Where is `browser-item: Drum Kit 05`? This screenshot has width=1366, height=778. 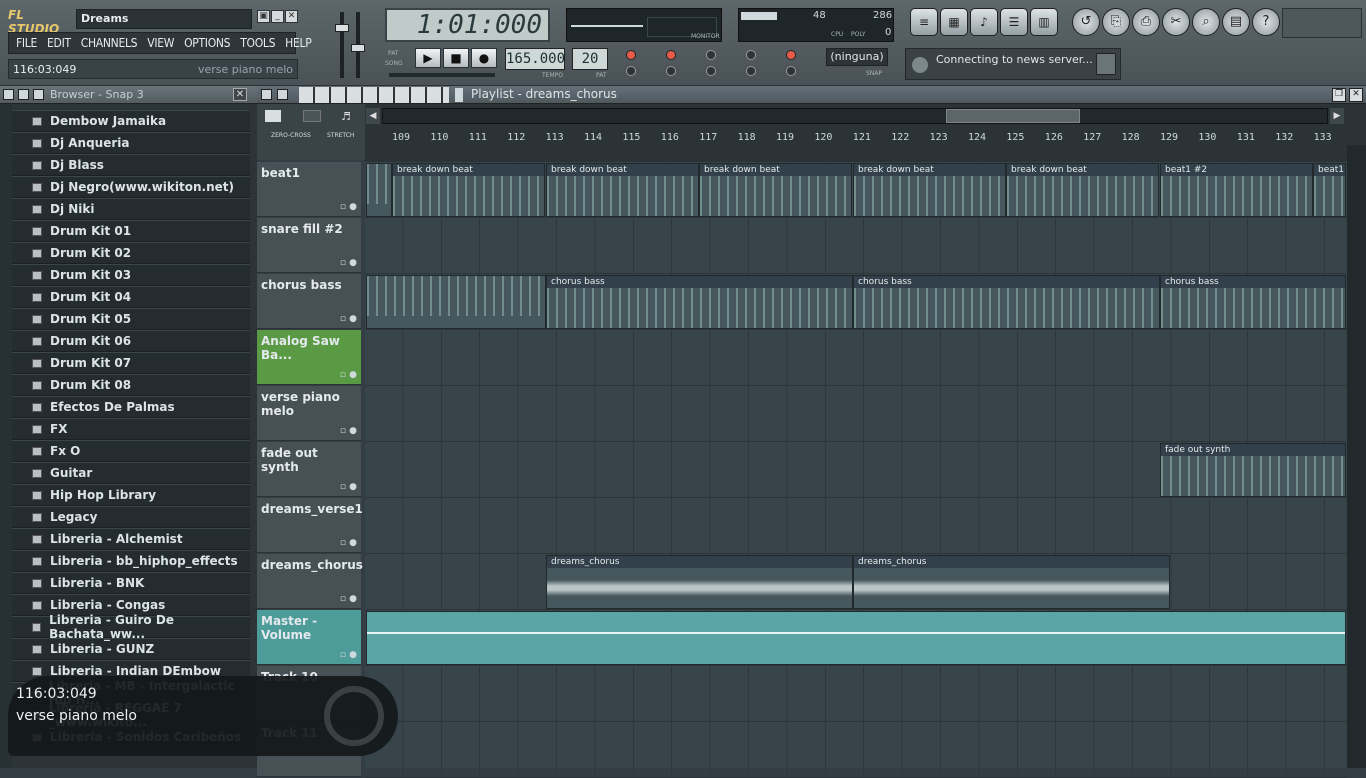 browser-item: Drum Kit 05 is located at coordinates (131, 319).